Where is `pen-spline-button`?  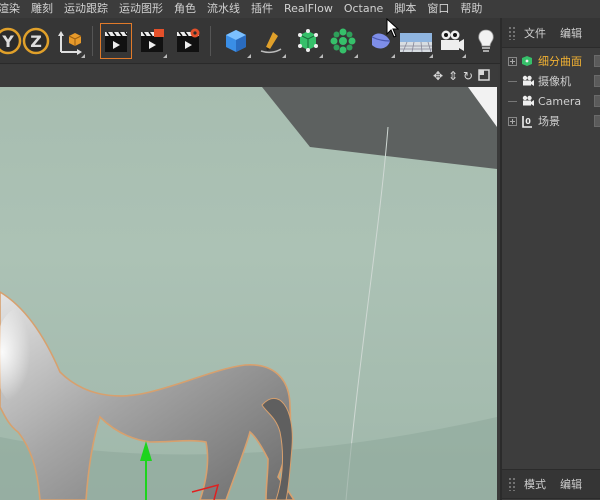
pen-spline-button is located at coordinates (271, 41).